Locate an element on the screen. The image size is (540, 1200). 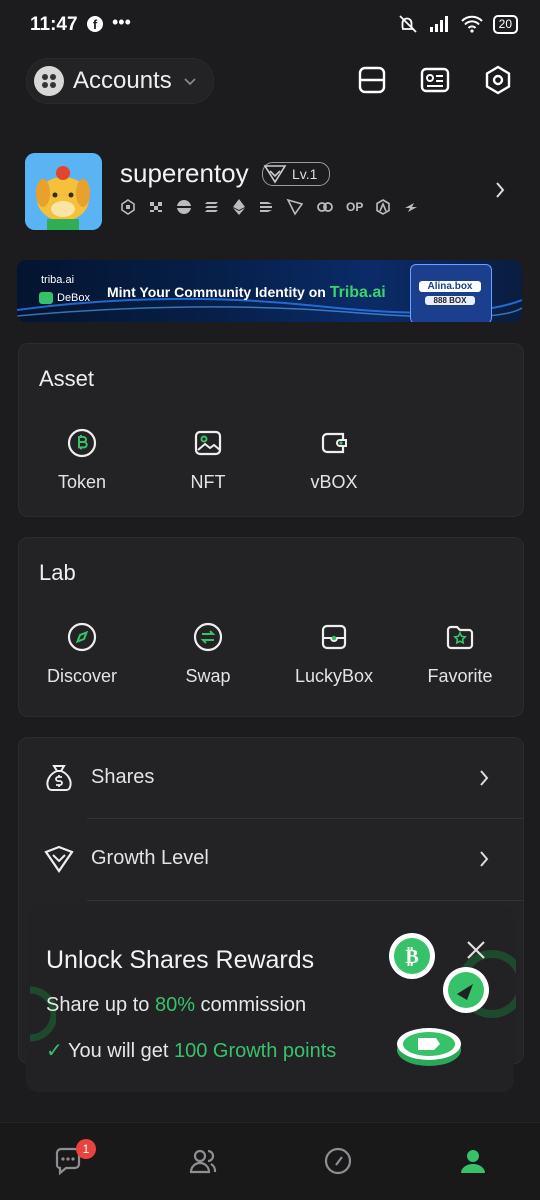
dog-avatar-icon is located at coordinates (63, 191).